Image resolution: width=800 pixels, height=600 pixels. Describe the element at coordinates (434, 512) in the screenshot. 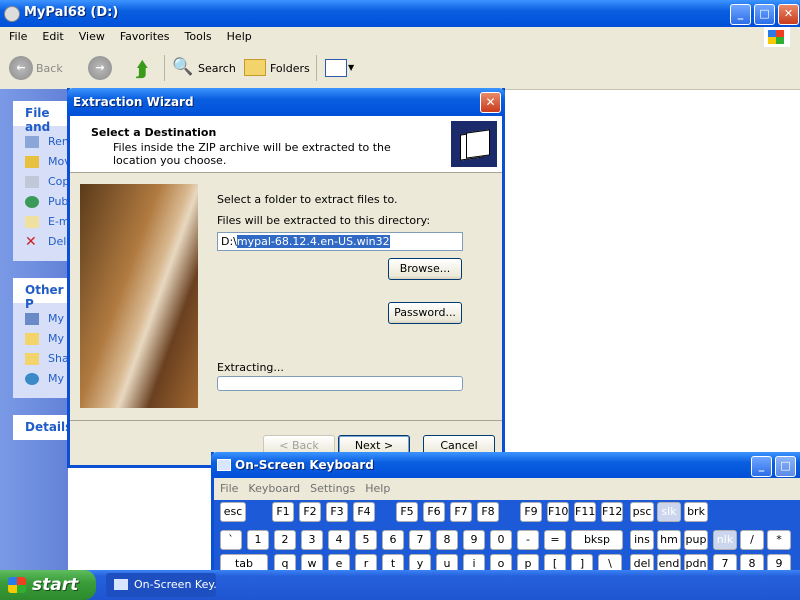

I see `key-row1-6: F6` at that location.